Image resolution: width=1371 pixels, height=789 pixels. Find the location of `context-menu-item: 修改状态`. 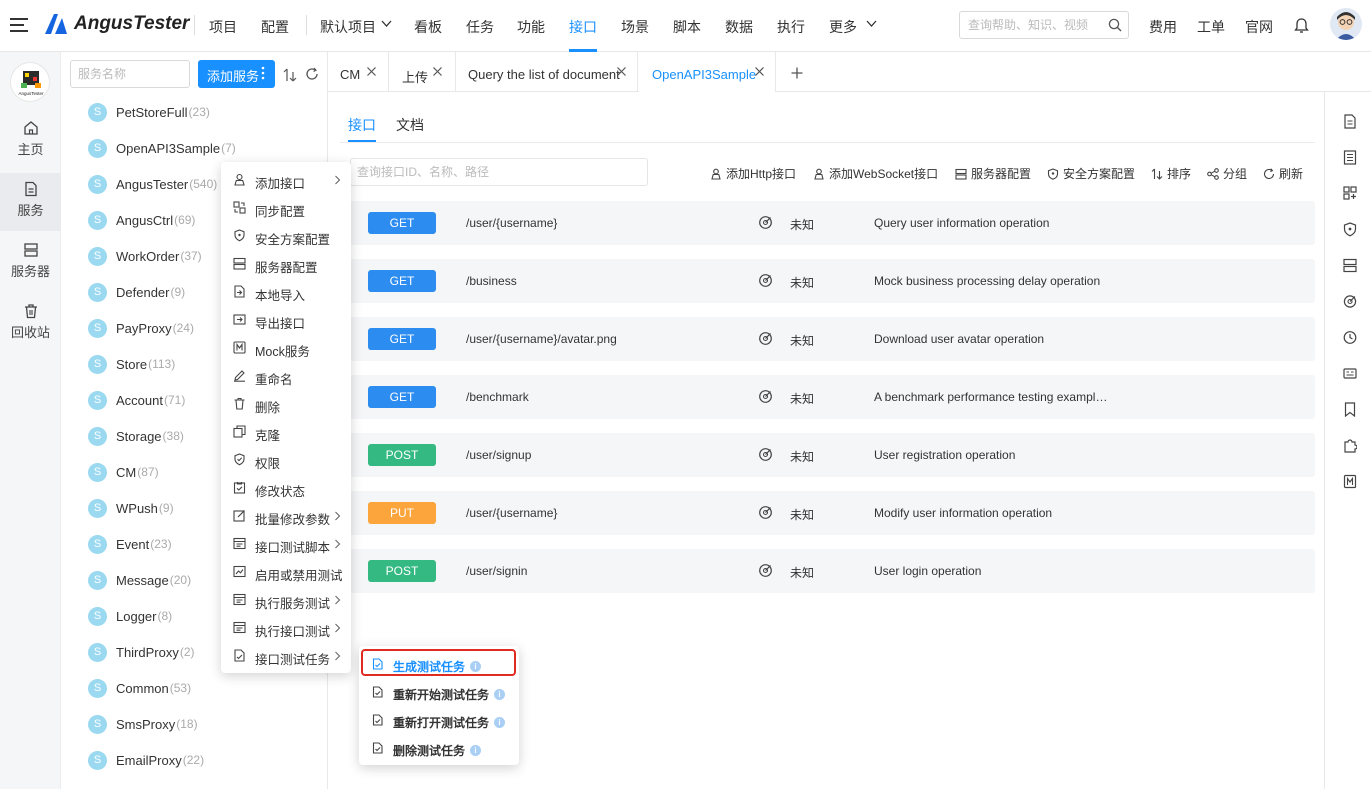

context-menu-item: 修改状态 is located at coordinates (286, 488).